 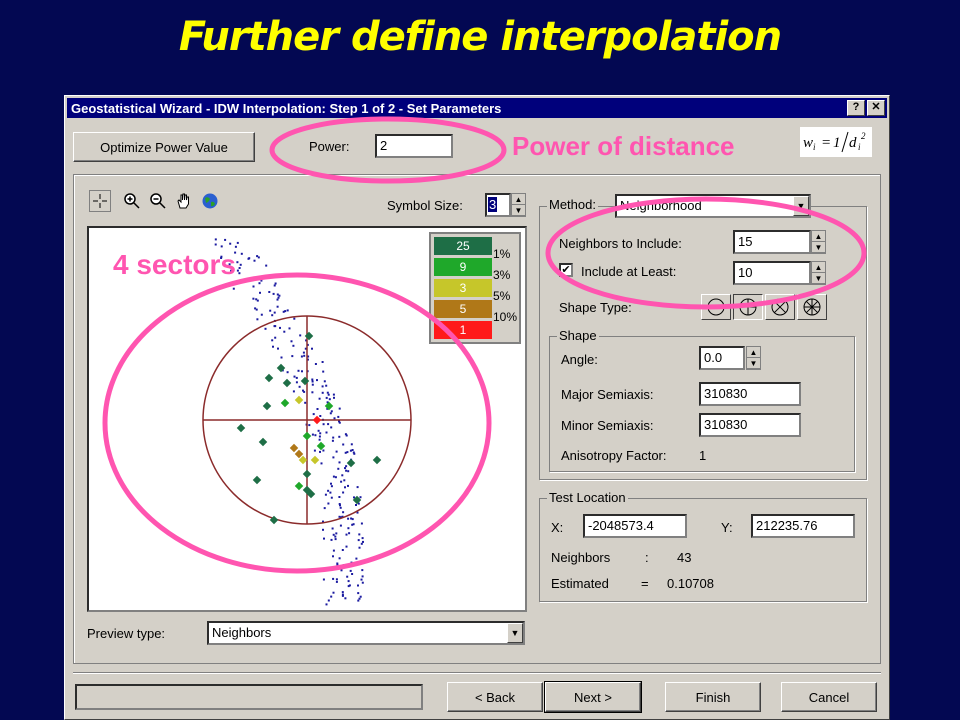 What do you see at coordinates (581, 557) in the screenshot?
I see `neighbors-count-label: Neighbors` at bounding box center [581, 557].